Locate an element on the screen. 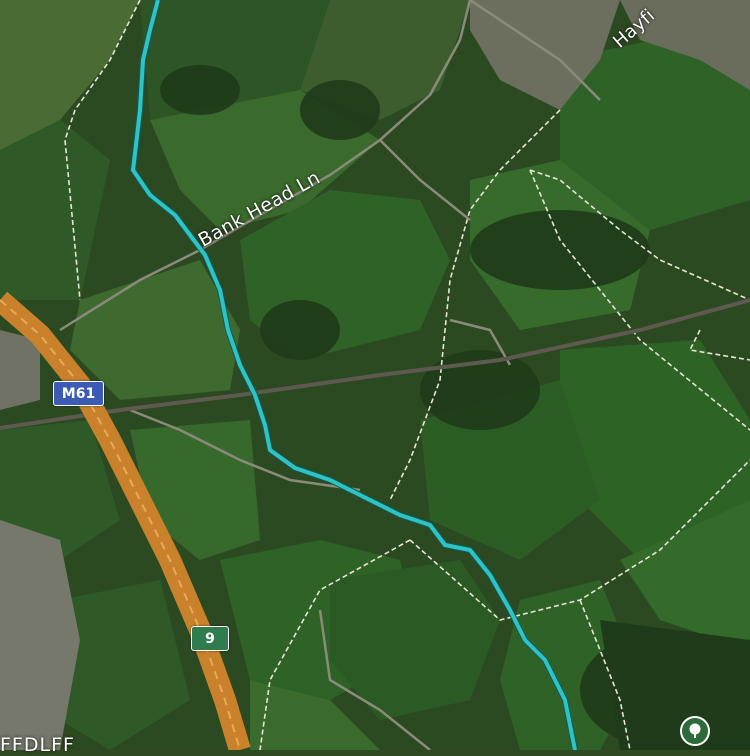 Image resolution: width=750 pixels, height=756 pixels. place-label-bottom: FFDLFF is located at coordinates (37, 745).